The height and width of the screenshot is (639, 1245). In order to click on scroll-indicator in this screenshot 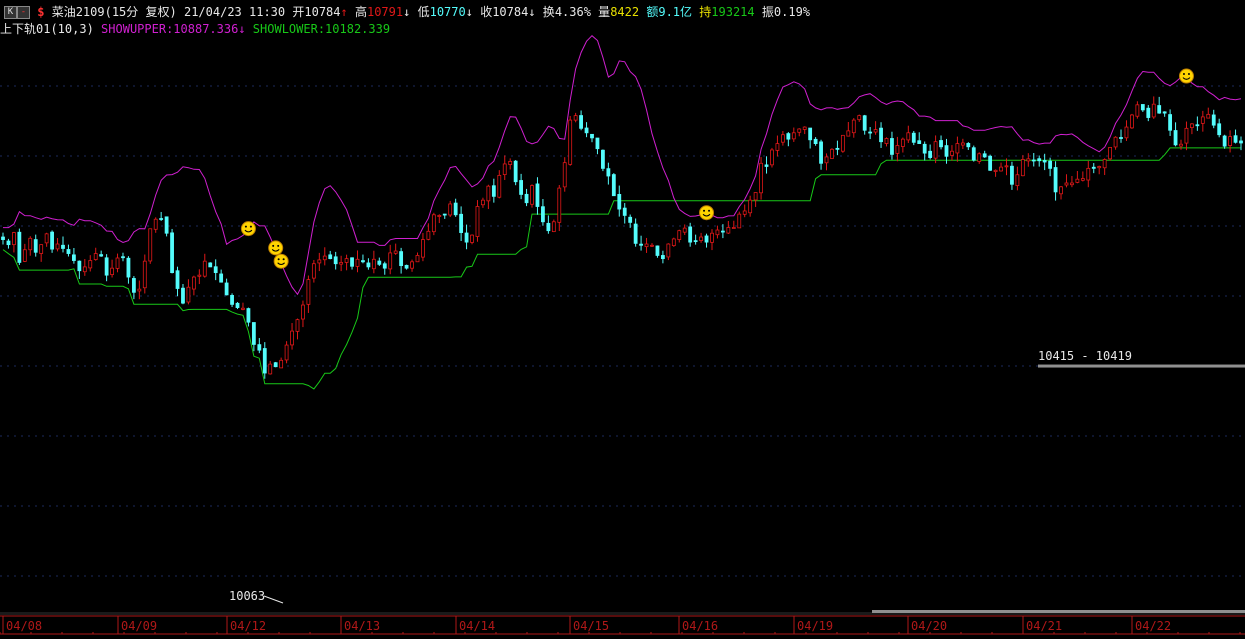, I will do `click(1058, 611)`.